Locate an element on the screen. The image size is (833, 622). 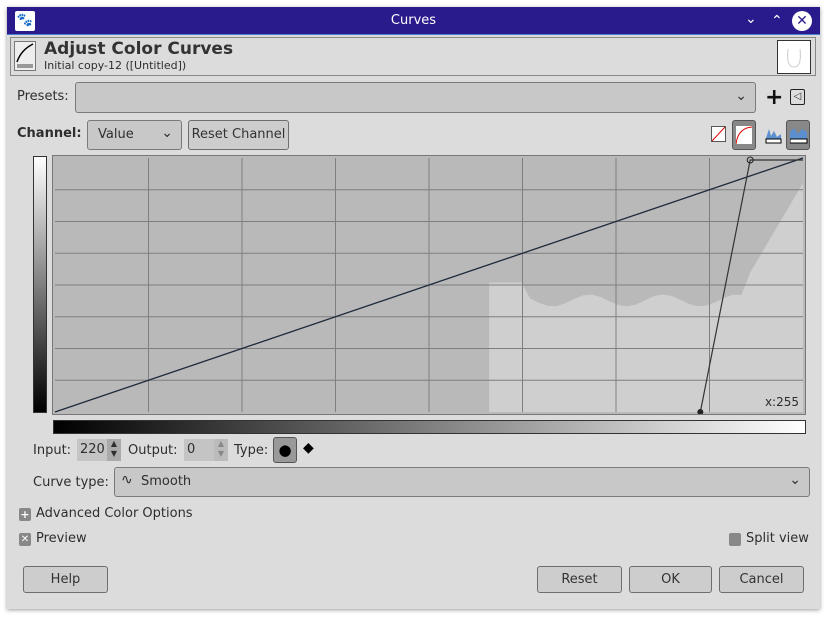
curves-icon is located at coordinates (25, 56).